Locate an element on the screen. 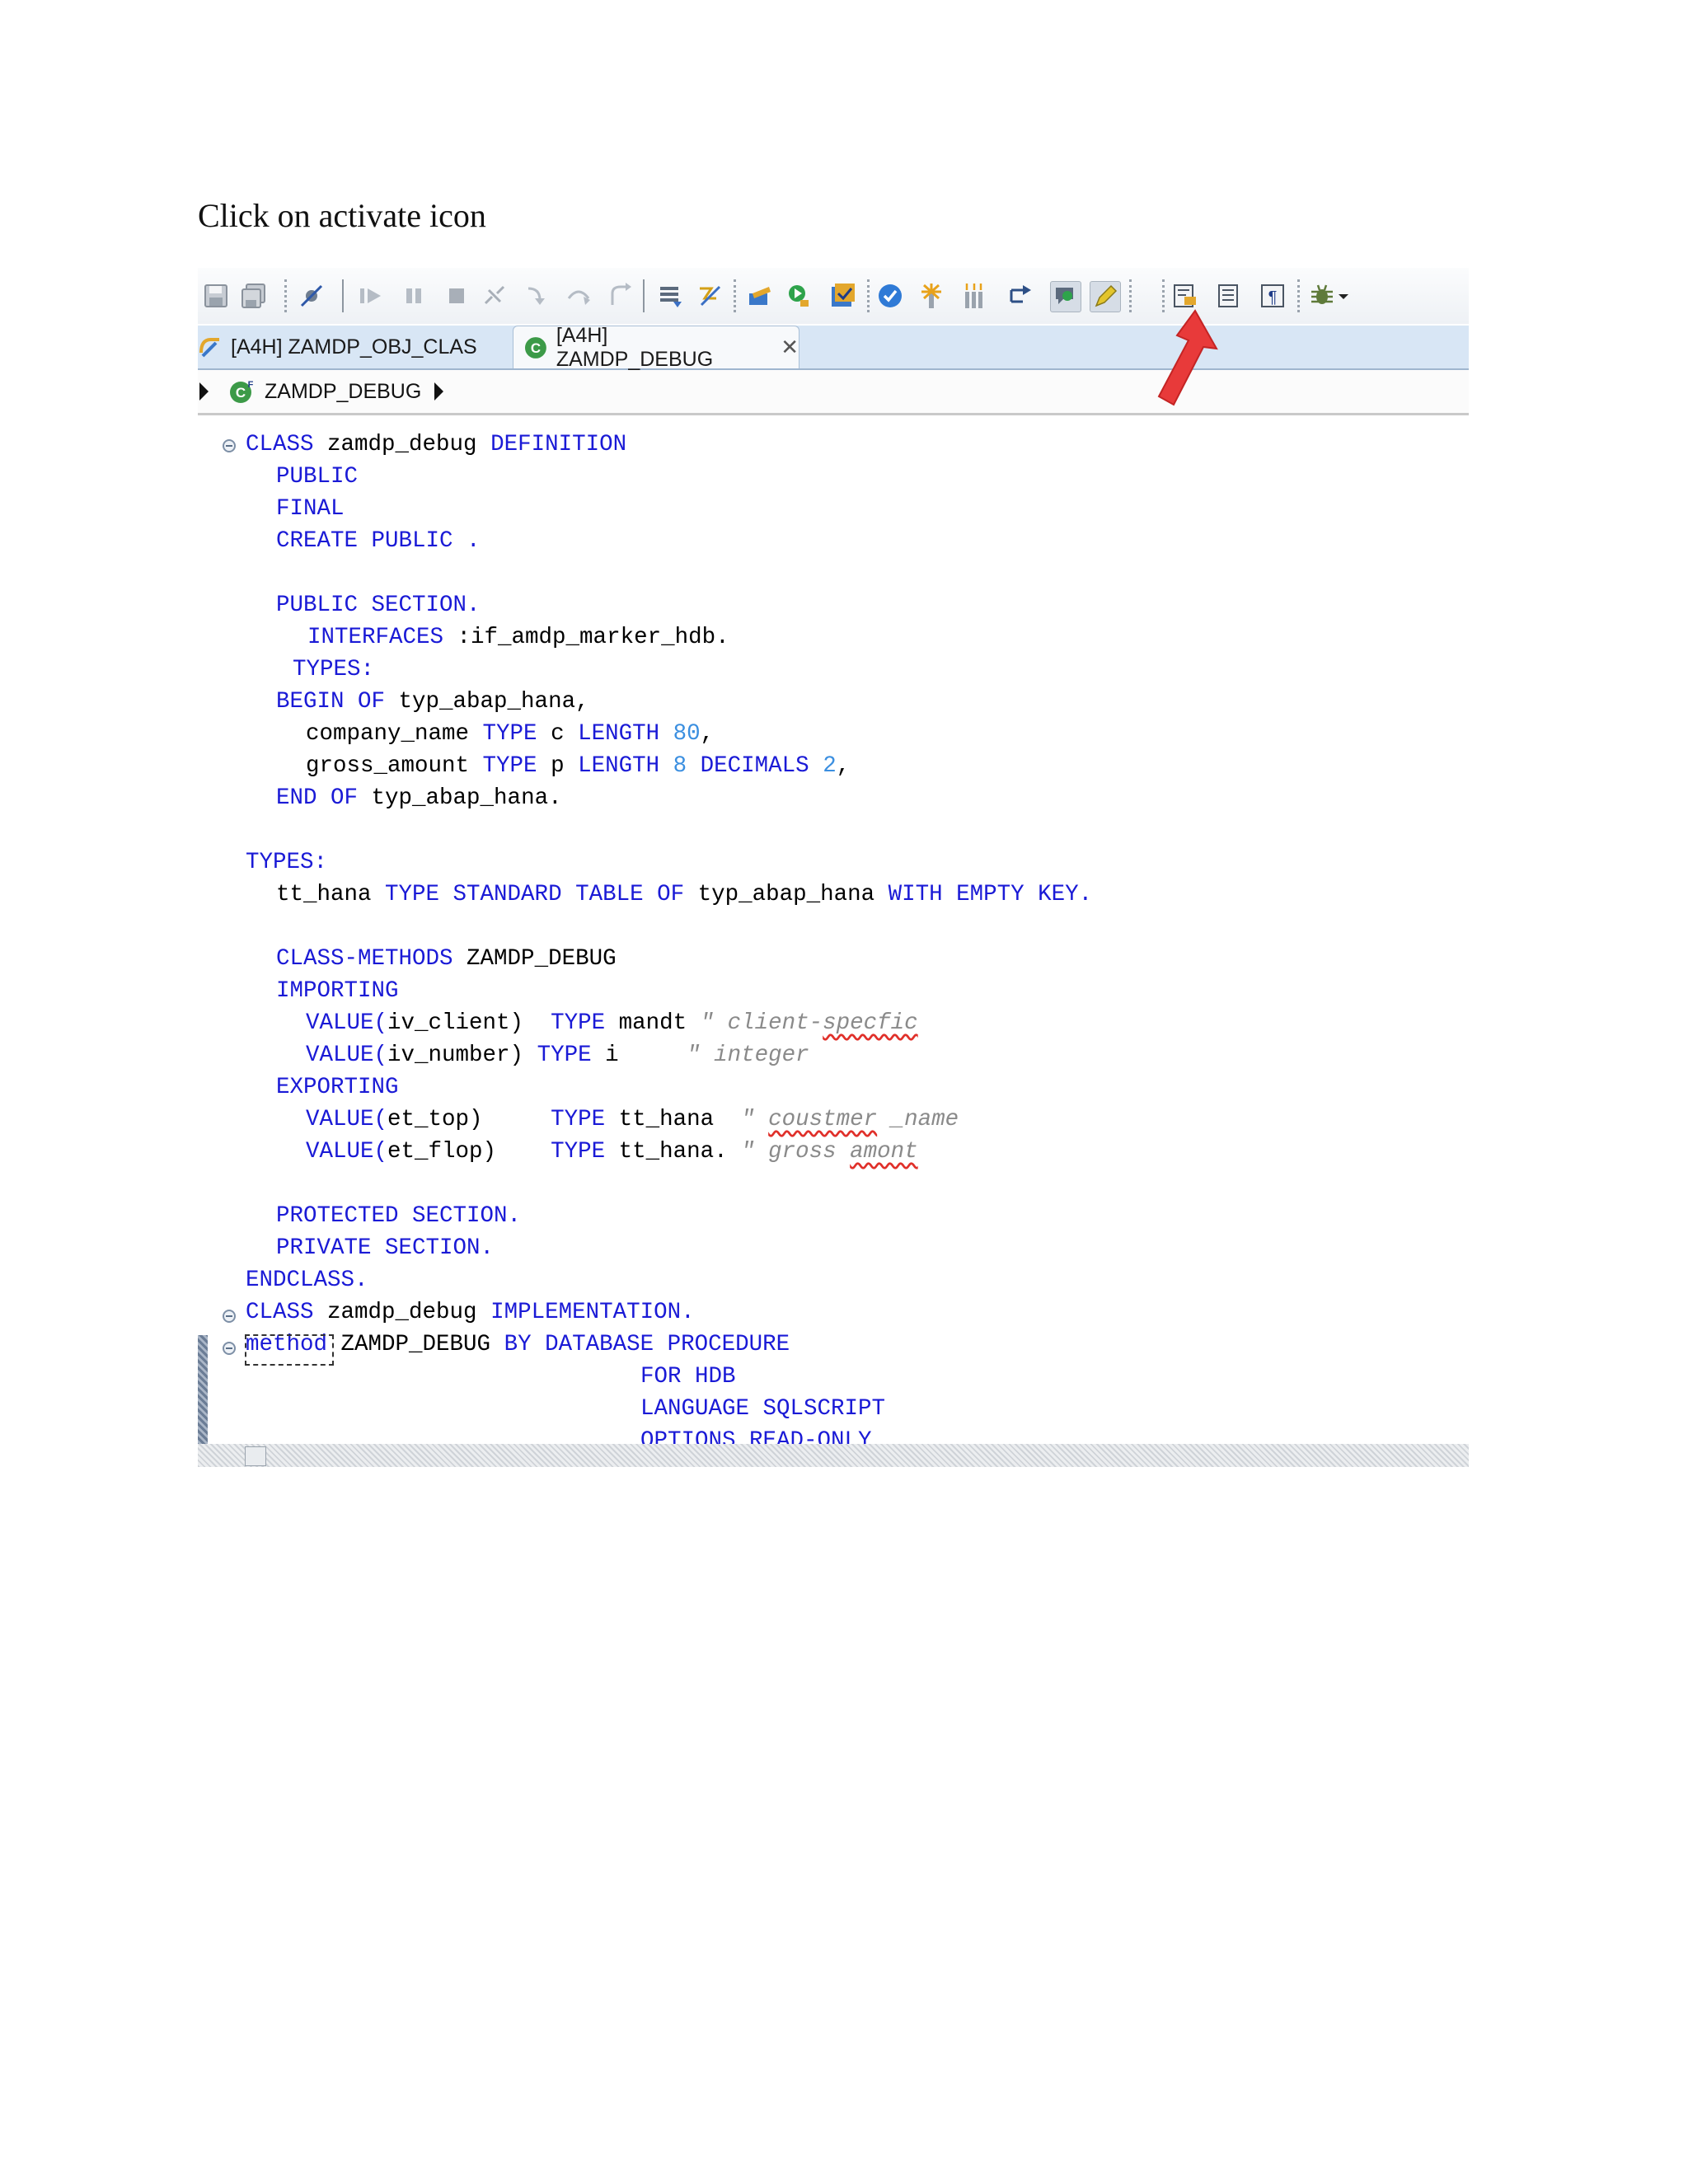 This screenshot has width=1688, height=2184. code-line: gross_amount TYPE p LENGTH 8 DECIMALS 2, is located at coordinates (578, 766).